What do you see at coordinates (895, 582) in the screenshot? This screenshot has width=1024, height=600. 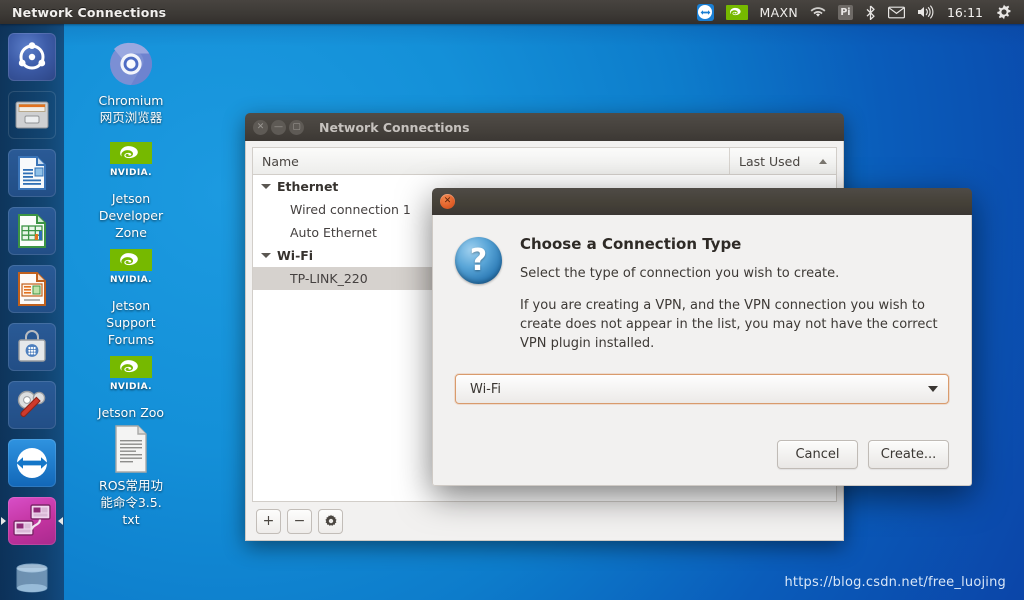 I see `watermark: https://blog.csdn.net/free_luojing` at bounding box center [895, 582].